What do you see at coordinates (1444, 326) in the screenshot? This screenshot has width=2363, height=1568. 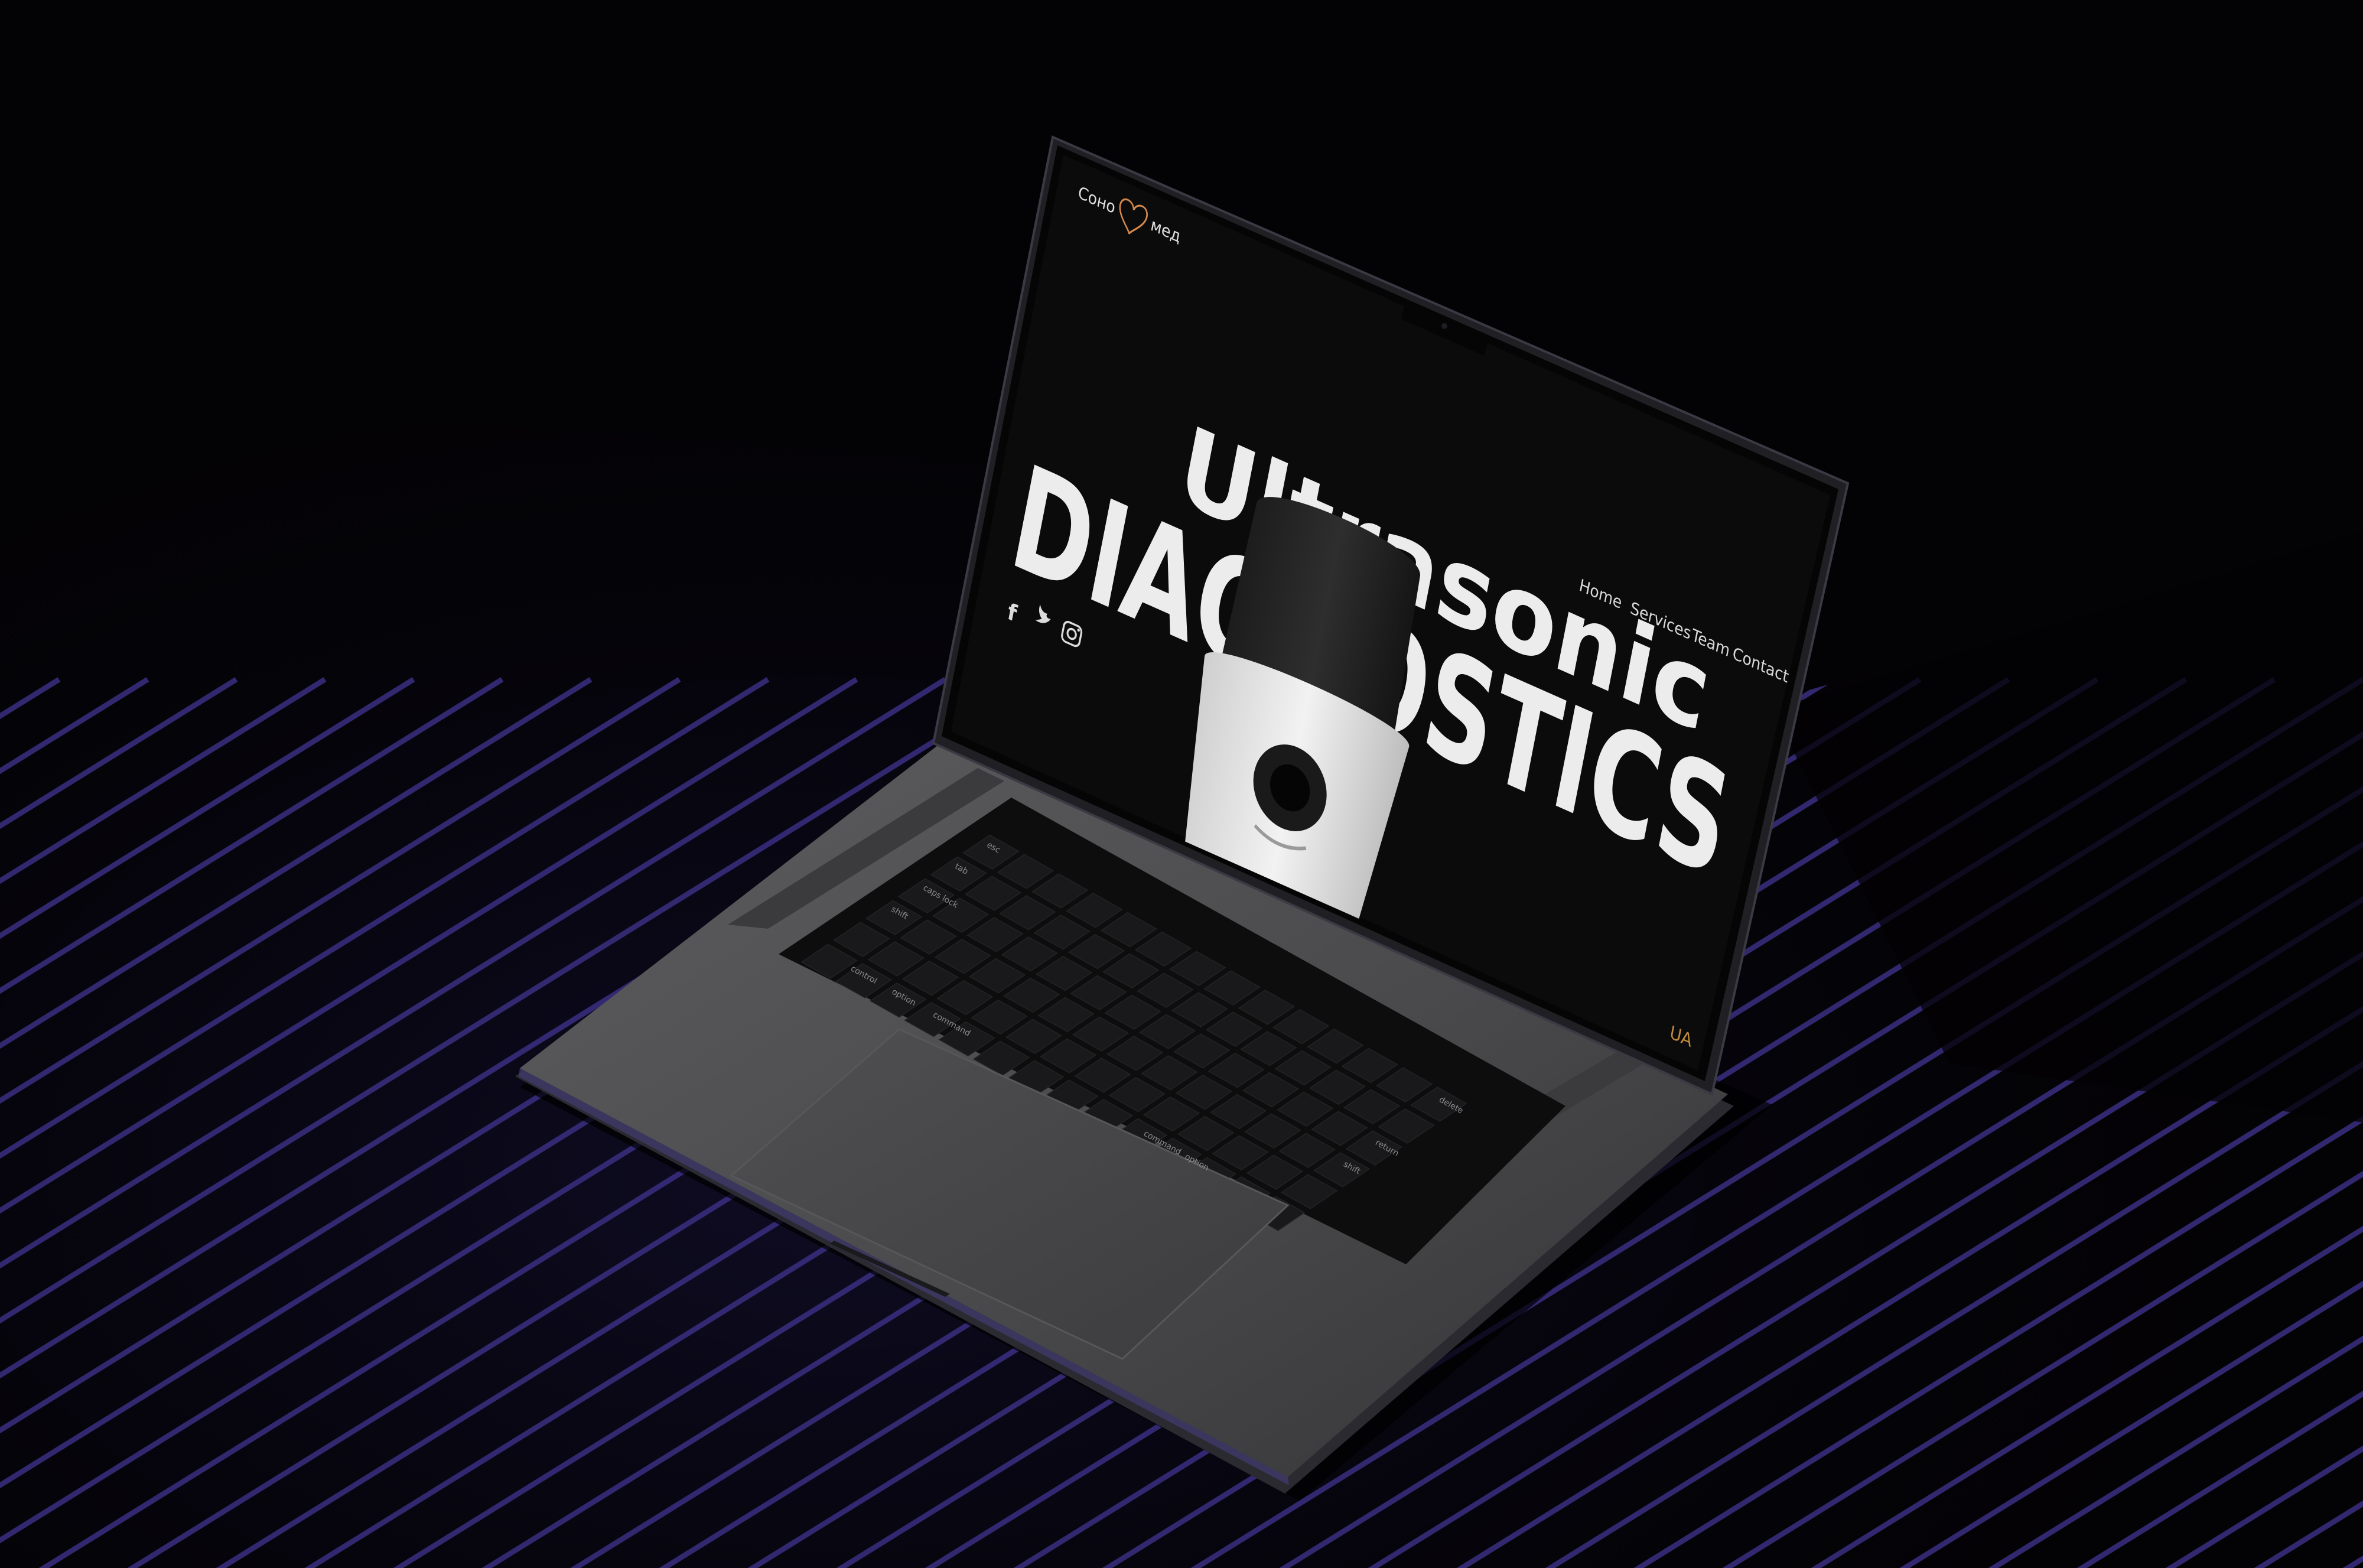 I see `camera-dot` at bounding box center [1444, 326].